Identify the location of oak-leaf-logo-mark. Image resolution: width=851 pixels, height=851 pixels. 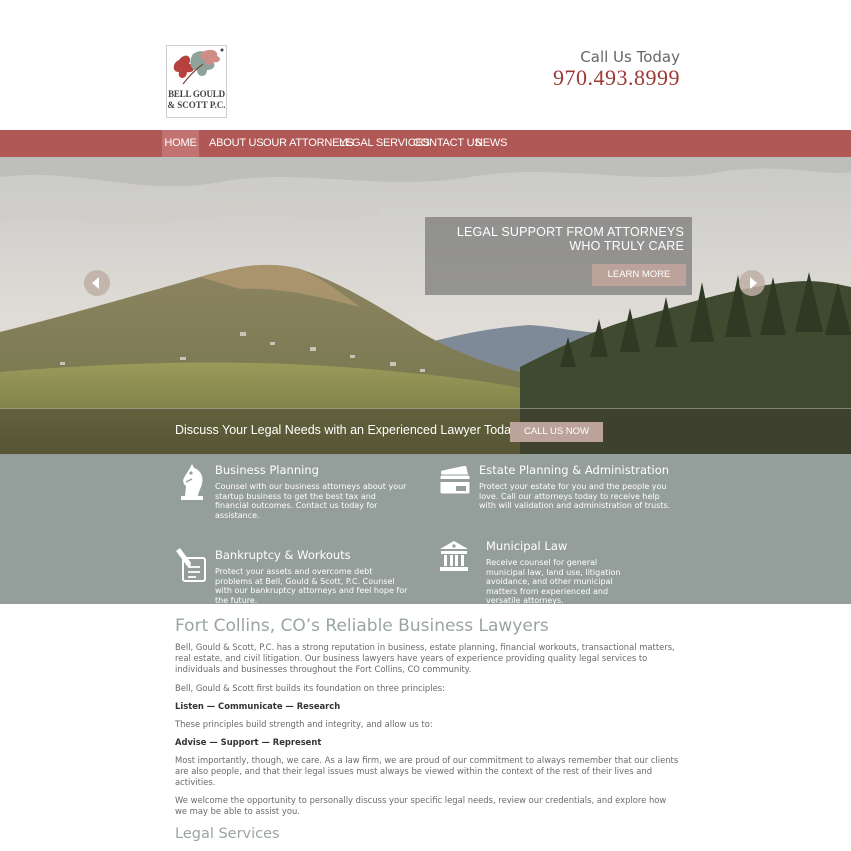
(198, 66).